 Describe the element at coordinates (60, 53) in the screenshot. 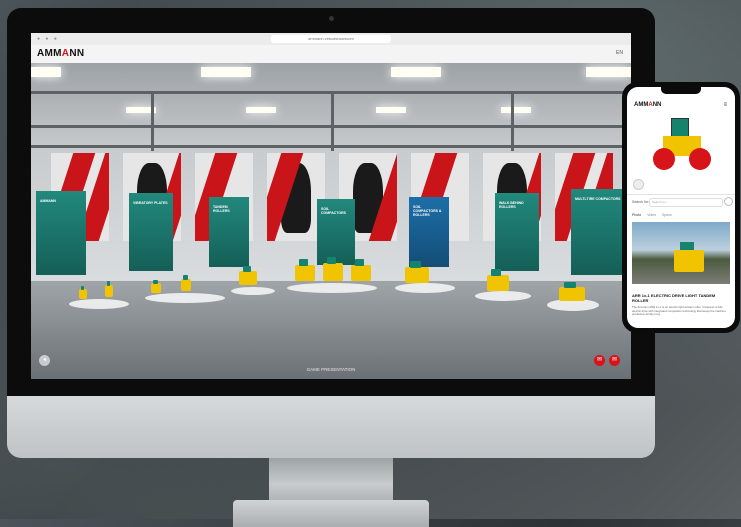

I see `brand-logo: AMMANN` at that location.